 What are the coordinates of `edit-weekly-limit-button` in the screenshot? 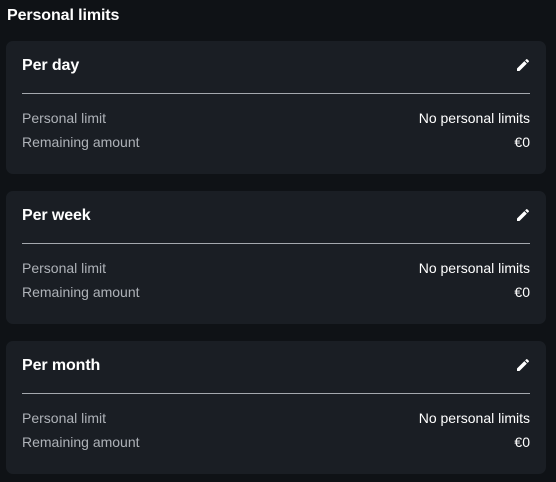 It's located at (523, 215).